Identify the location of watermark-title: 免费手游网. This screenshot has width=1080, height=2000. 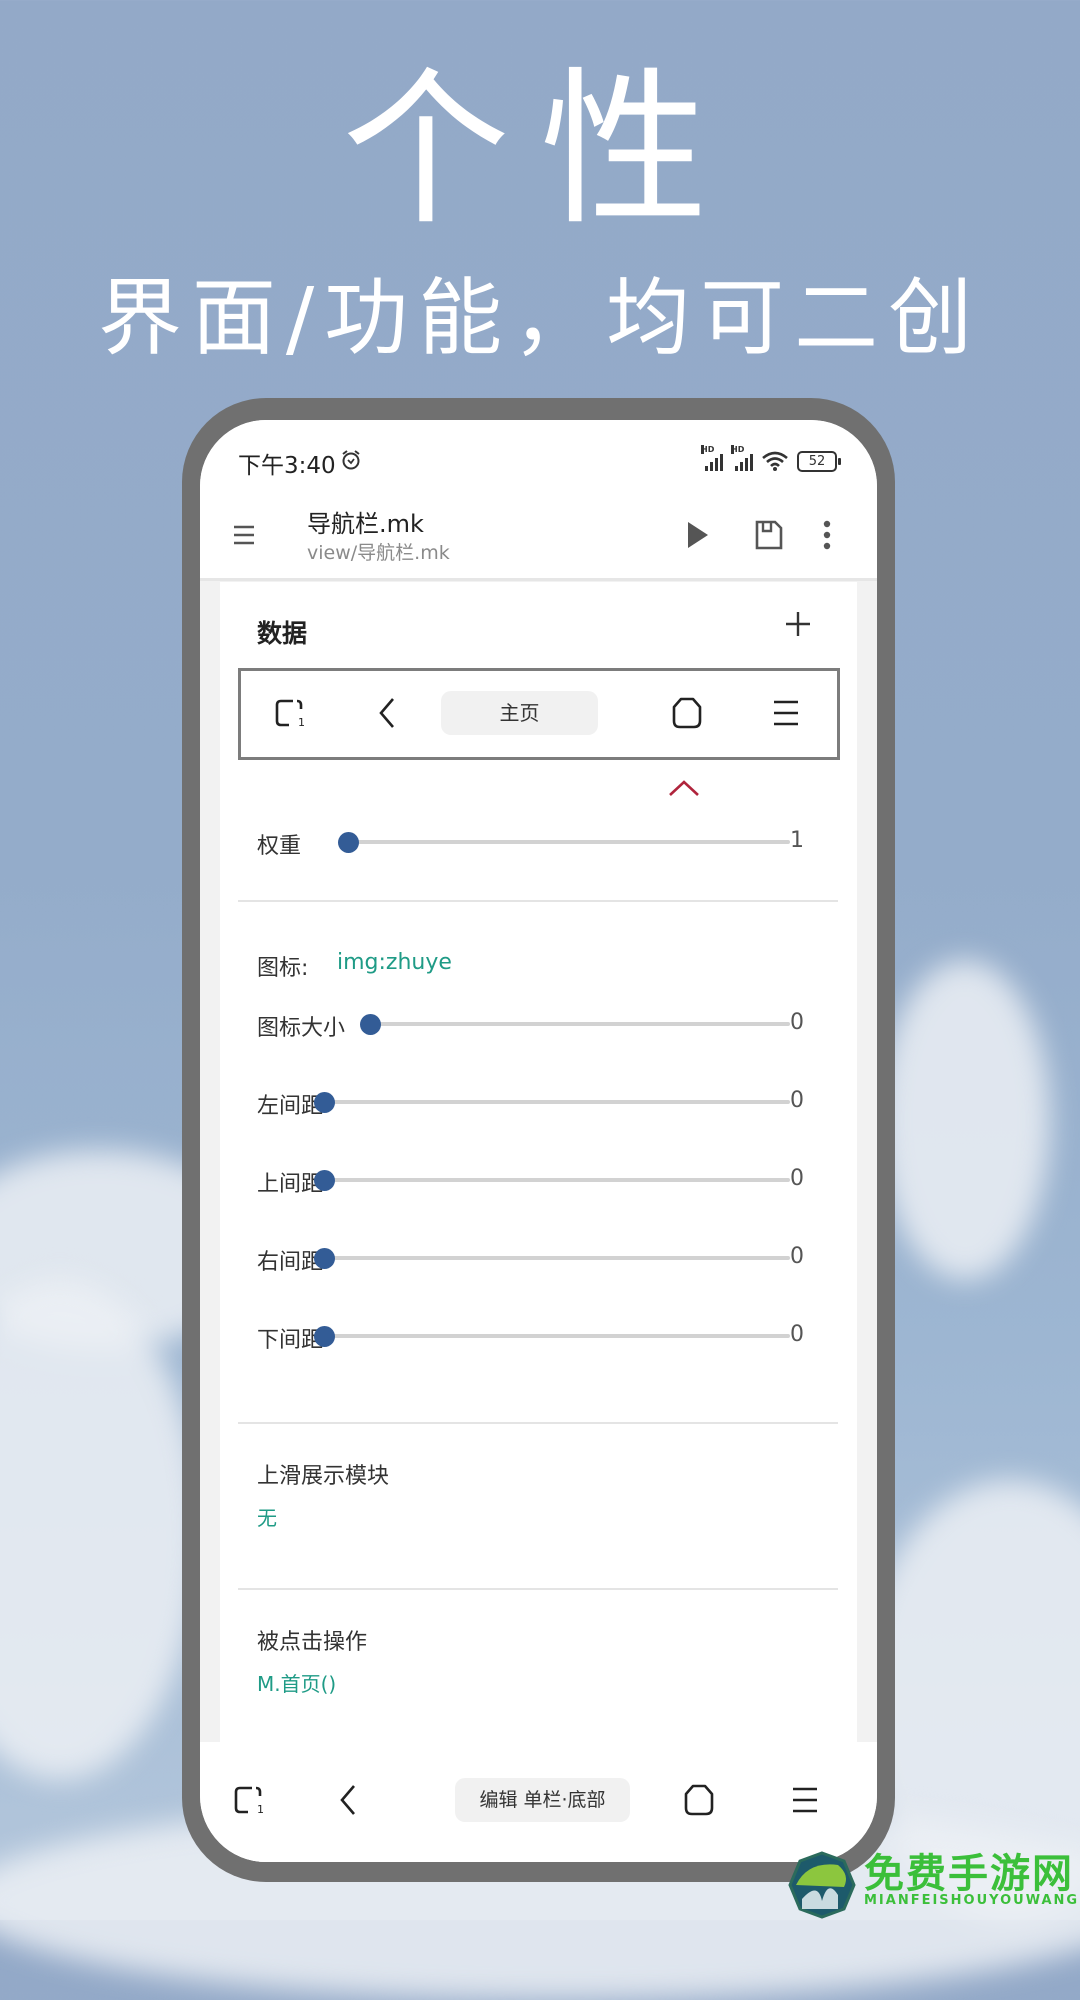
(969, 1873).